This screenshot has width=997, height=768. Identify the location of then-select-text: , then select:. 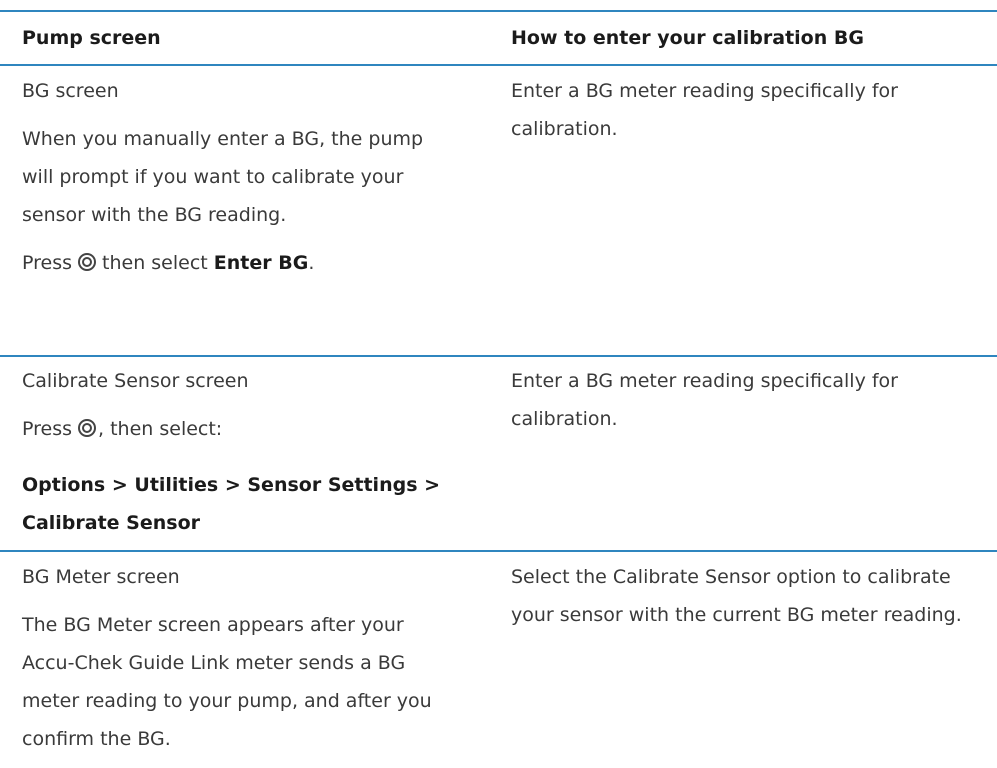
(160, 429).